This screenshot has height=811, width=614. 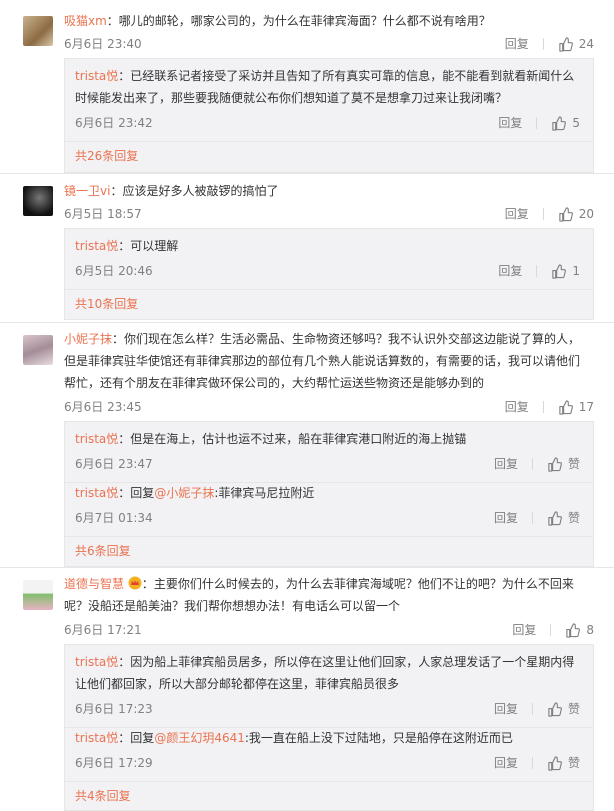 What do you see at coordinates (103, 795) in the screenshot?
I see `more-replies-link: 共4条回复` at bounding box center [103, 795].